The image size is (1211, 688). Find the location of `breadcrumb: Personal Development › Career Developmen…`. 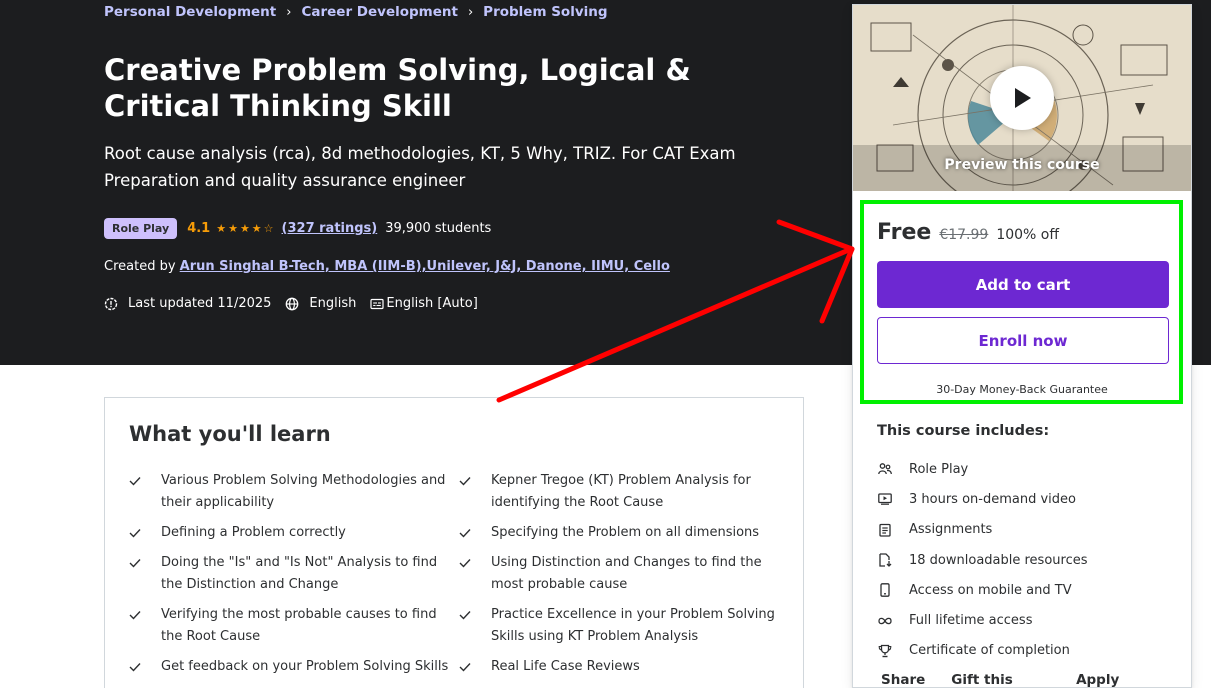

breadcrumb: Personal Development › Career Developmen… is located at coordinates (356, 12).